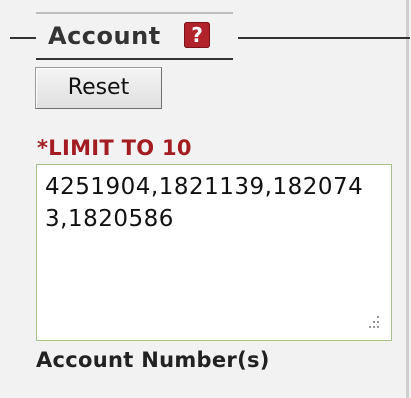  Describe the element at coordinates (153, 360) in the screenshot. I see `account-numbers-label: Account Number(s)` at that location.